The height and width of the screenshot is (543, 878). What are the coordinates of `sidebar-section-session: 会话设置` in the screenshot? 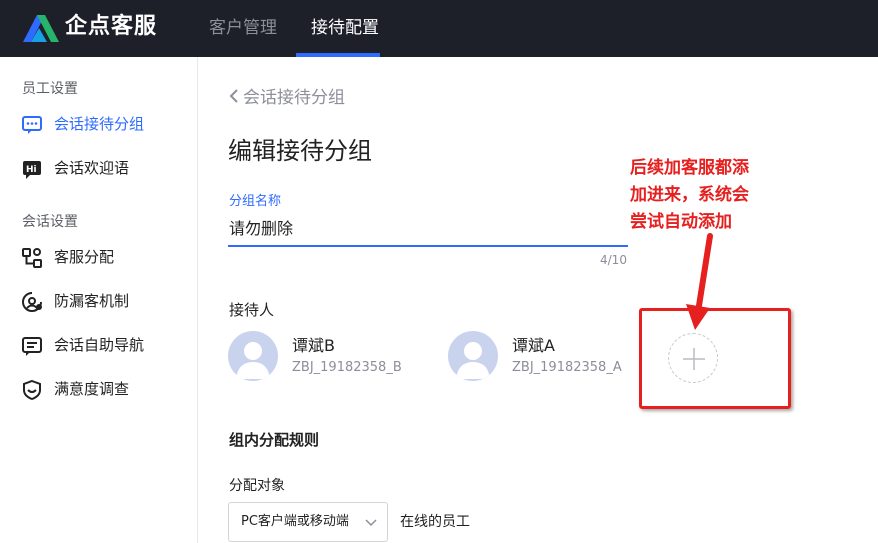 It's located at (50, 222).